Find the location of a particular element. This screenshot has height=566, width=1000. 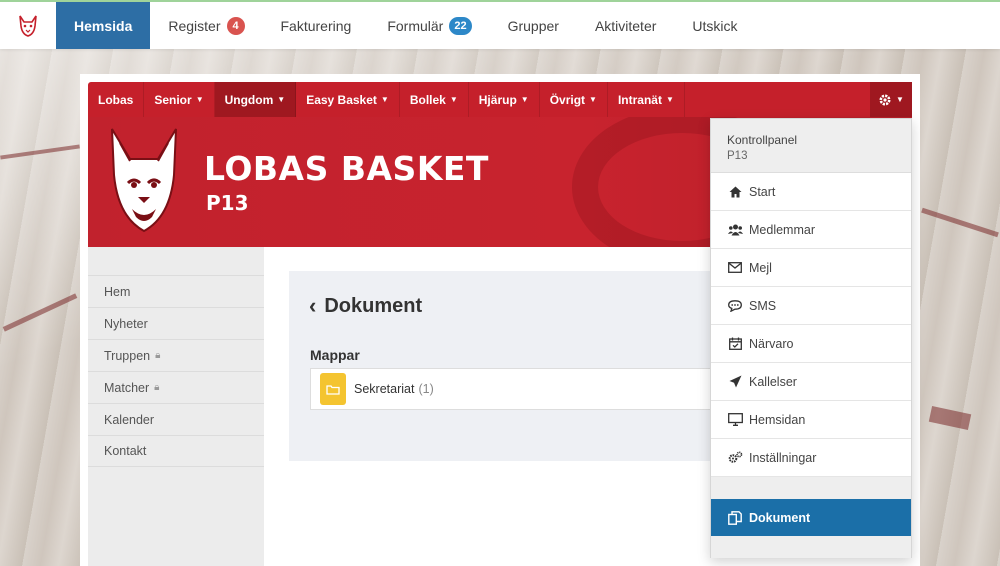

tab-label: Fakturering is located at coordinates (316, 25).